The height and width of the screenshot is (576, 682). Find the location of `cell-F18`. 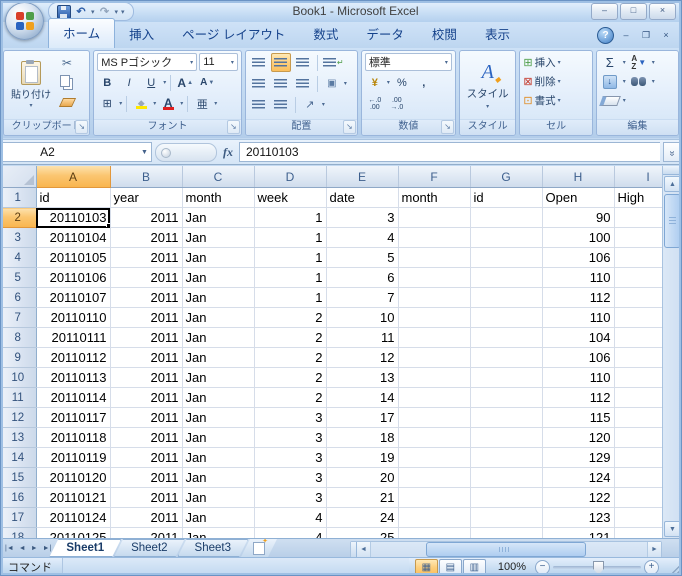

cell-F18 is located at coordinates (434, 532).